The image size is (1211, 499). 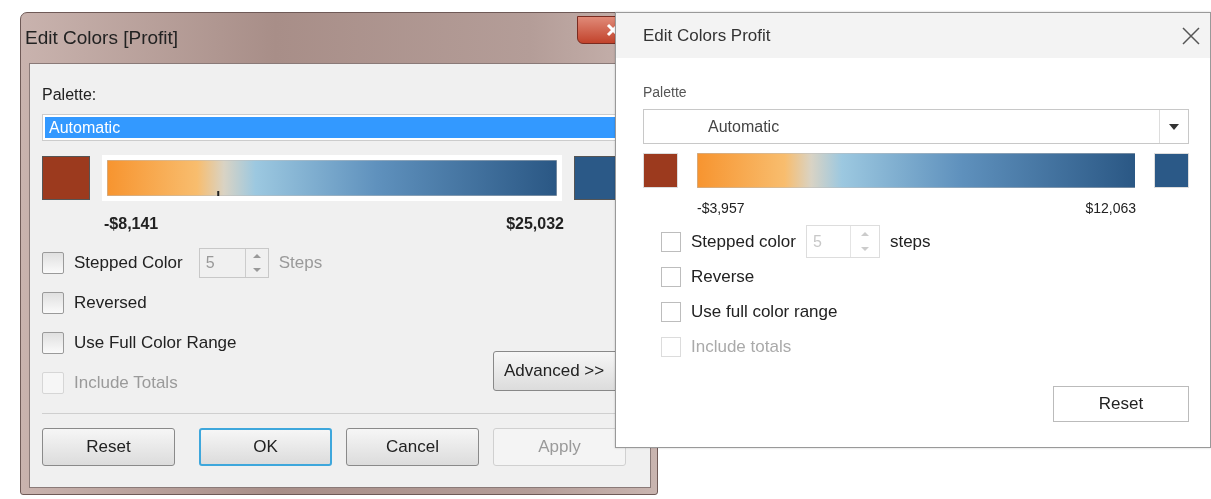 I want to click on option-label: Reverse, so click(x=723, y=276).